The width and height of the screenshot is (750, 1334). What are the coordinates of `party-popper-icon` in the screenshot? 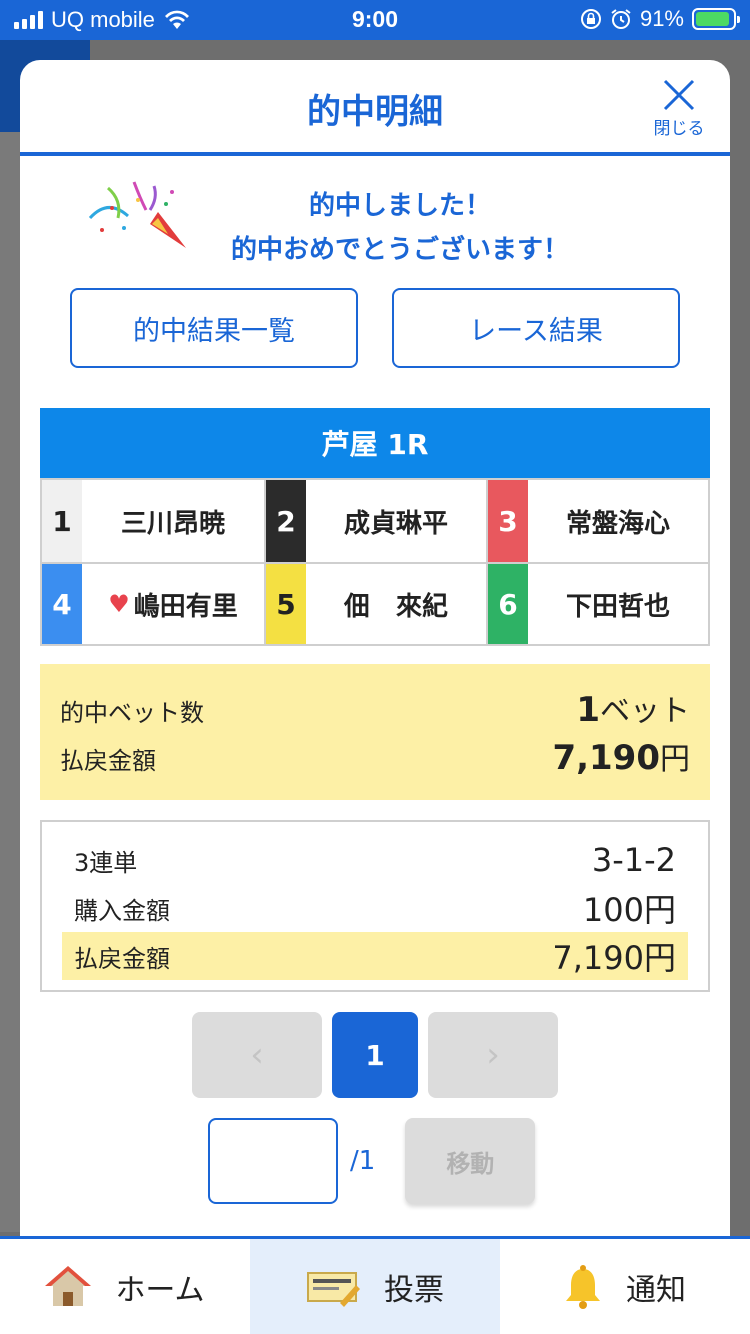 It's located at (137, 214).